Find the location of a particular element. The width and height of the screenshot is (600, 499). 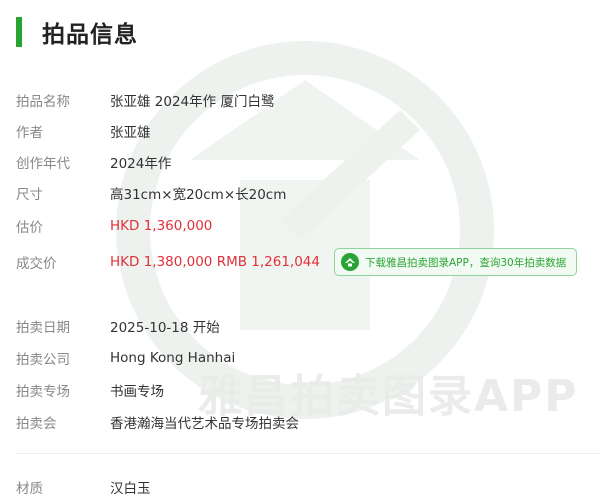

section-accent-bar is located at coordinates (19, 32).